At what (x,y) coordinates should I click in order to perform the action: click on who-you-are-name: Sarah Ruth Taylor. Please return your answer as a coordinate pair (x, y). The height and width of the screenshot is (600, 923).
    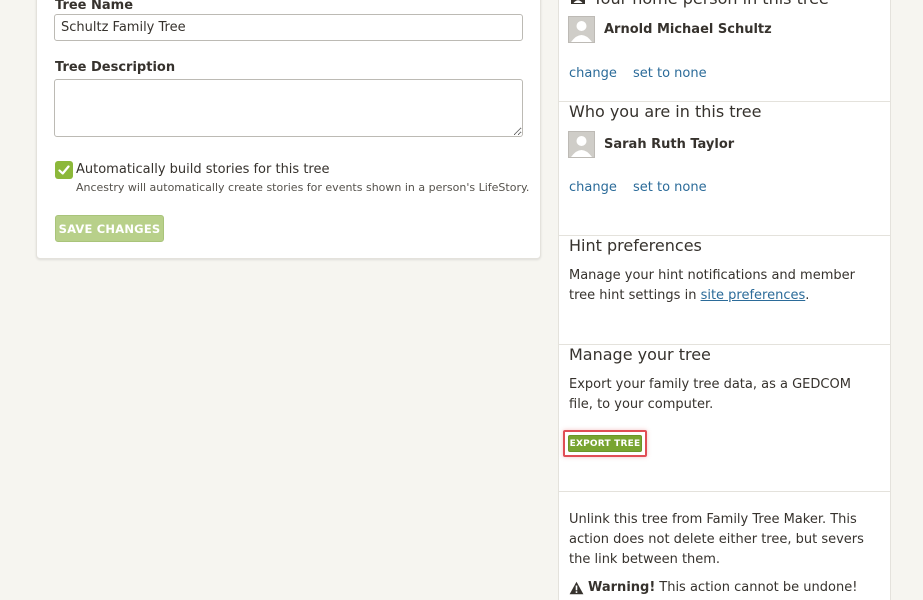
    Looking at the image, I should click on (669, 144).